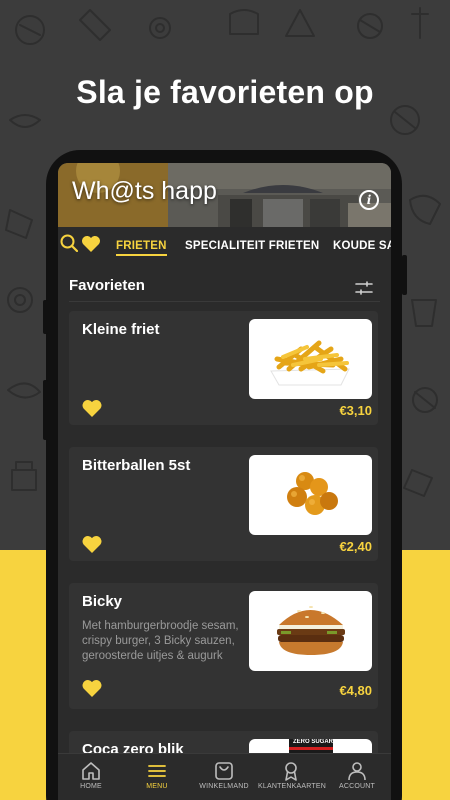  I want to click on item-price: €2,40, so click(355, 546).